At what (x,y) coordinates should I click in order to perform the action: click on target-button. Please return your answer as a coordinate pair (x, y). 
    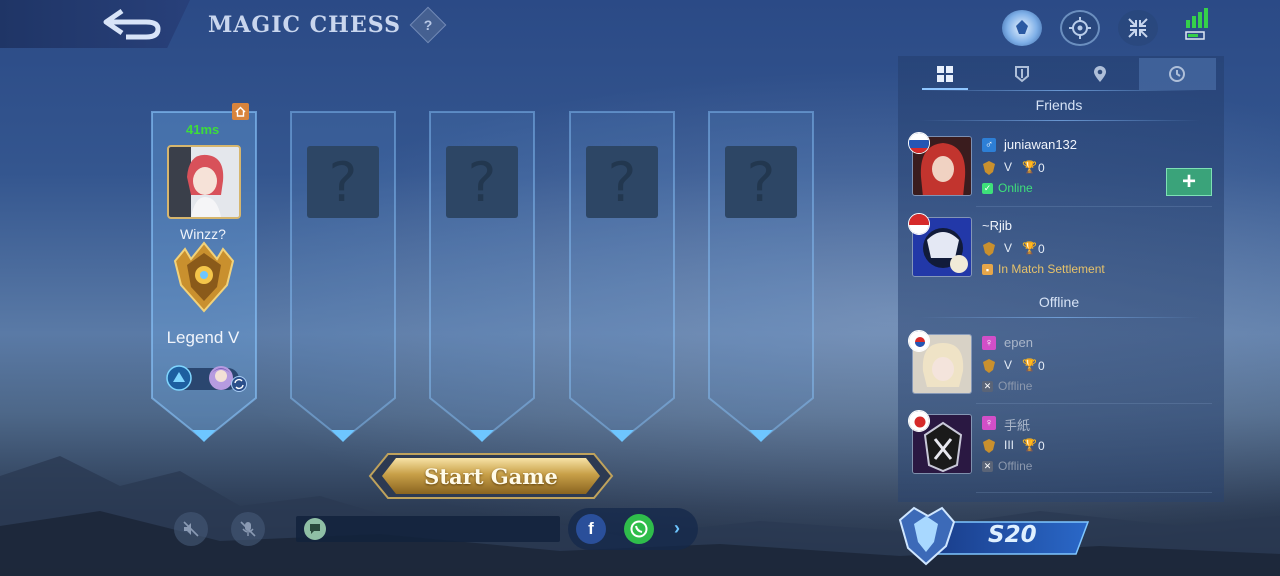
    Looking at the image, I should click on (1080, 28).